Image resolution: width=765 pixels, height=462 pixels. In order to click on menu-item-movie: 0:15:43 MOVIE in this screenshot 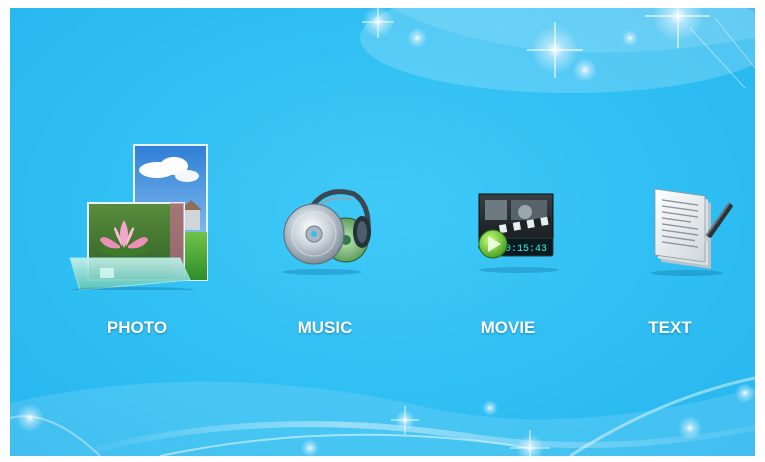, I will do `click(508, 240)`.